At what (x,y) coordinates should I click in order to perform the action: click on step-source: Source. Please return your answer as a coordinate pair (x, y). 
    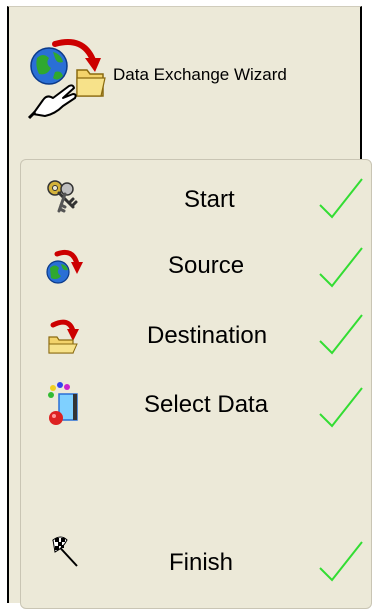
    Looking at the image, I should click on (196, 267).